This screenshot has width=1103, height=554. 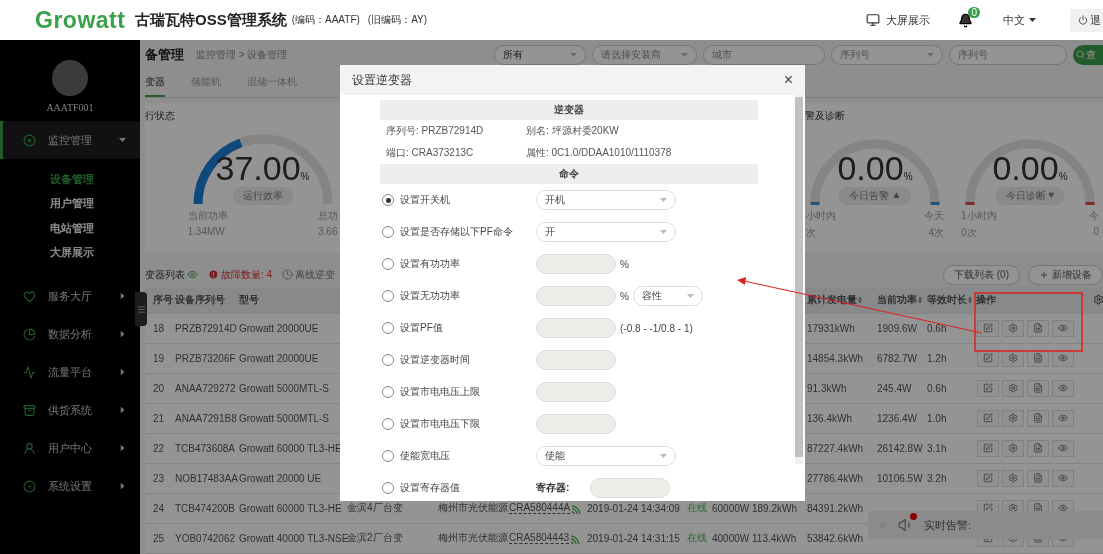 What do you see at coordinates (141, 309) in the screenshot?
I see `sidebar-toggle` at bounding box center [141, 309].